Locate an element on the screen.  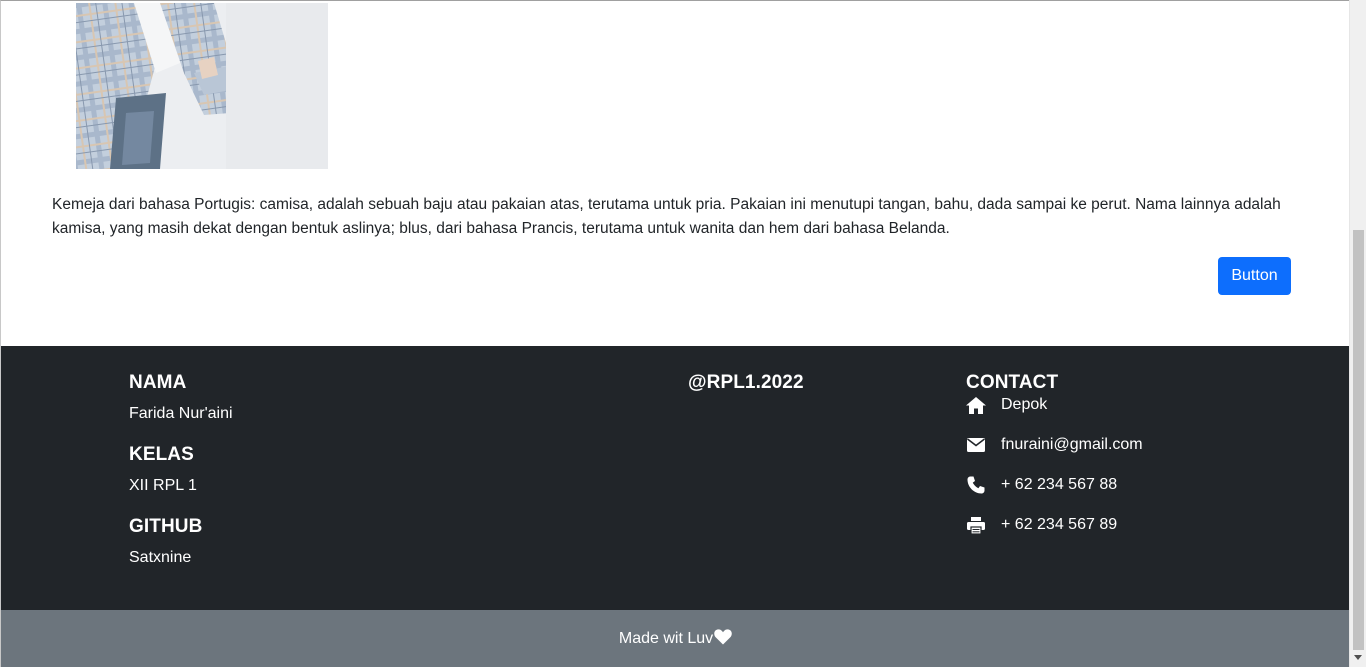
contact-heading: CONTACT is located at coordinates (1012, 382).